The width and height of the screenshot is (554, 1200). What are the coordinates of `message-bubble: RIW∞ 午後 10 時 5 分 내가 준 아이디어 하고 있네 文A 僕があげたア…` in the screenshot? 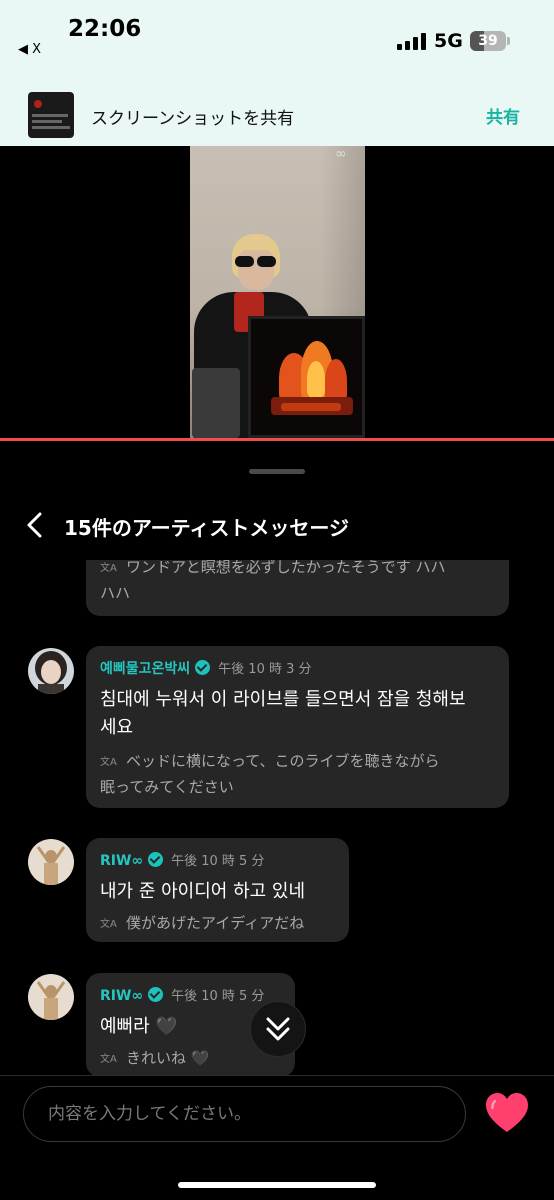 It's located at (217, 890).